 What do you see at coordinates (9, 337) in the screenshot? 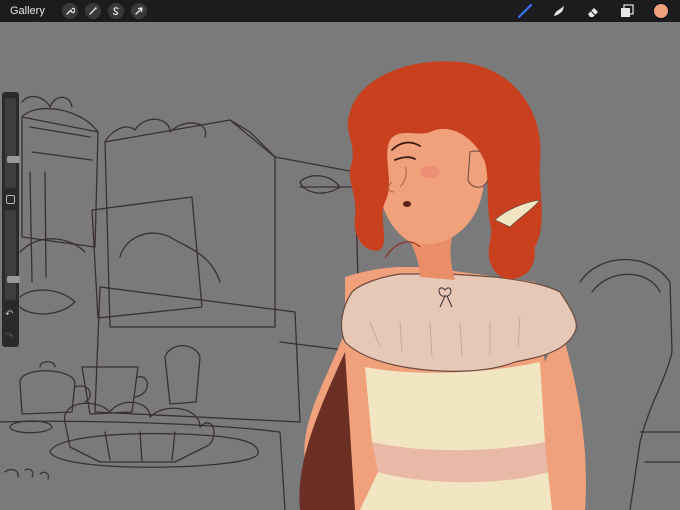
I see `redo-arrow-icon: ↷` at bounding box center [9, 337].